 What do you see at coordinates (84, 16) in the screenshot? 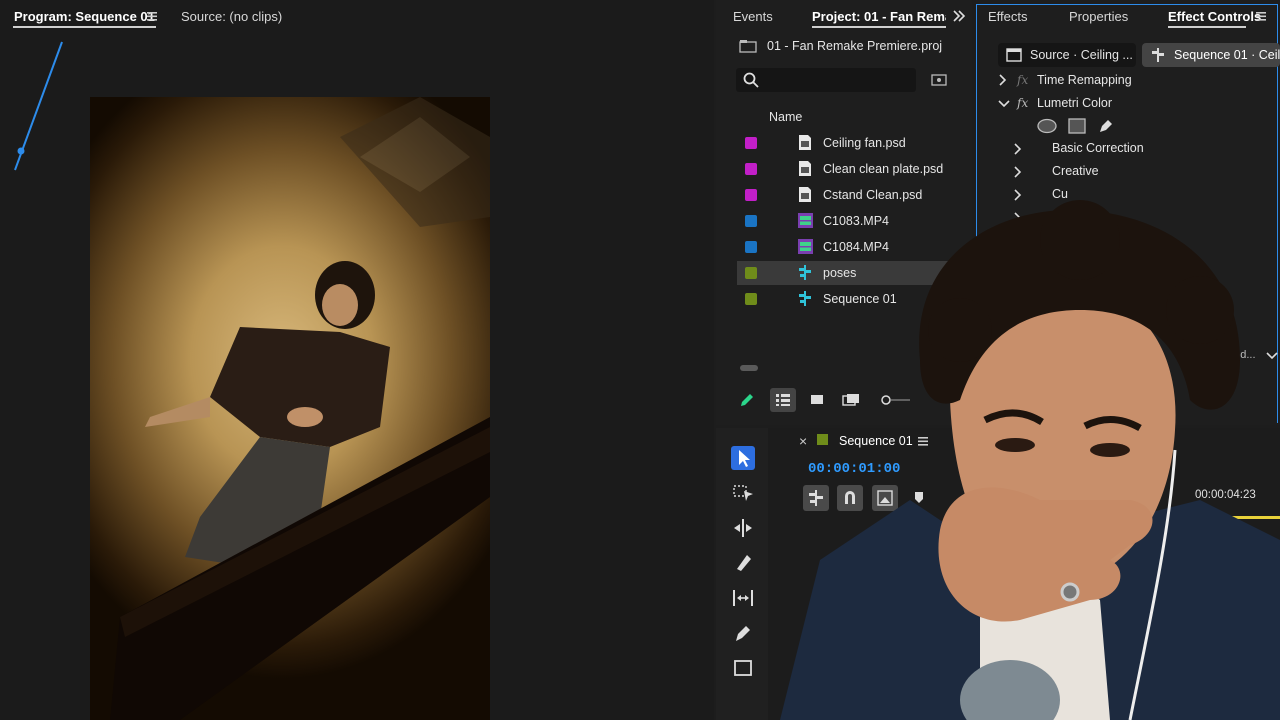
I see `tab-program: Program: Sequence 01` at bounding box center [84, 16].